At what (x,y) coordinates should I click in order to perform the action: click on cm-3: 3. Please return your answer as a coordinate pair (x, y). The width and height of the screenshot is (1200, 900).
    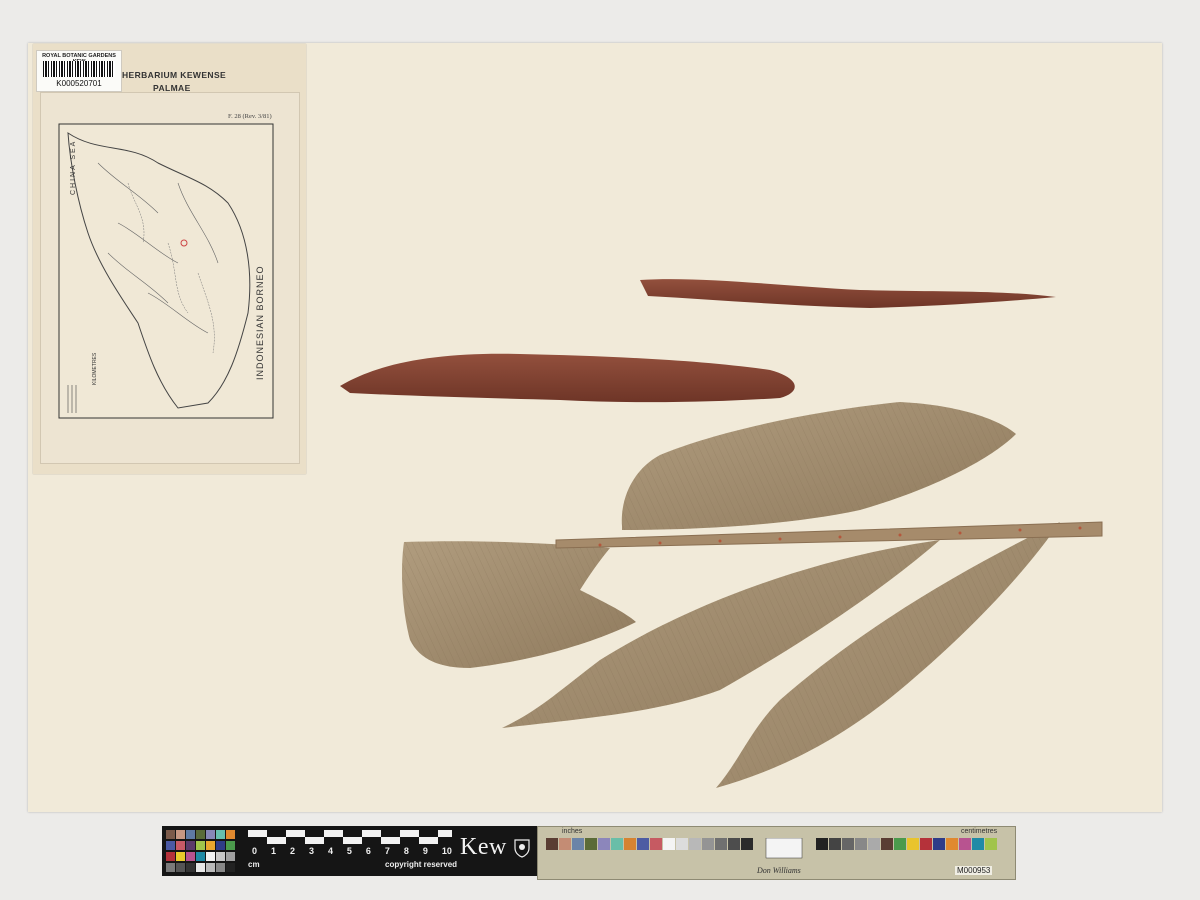
    Looking at the image, I should click on (311, 851).